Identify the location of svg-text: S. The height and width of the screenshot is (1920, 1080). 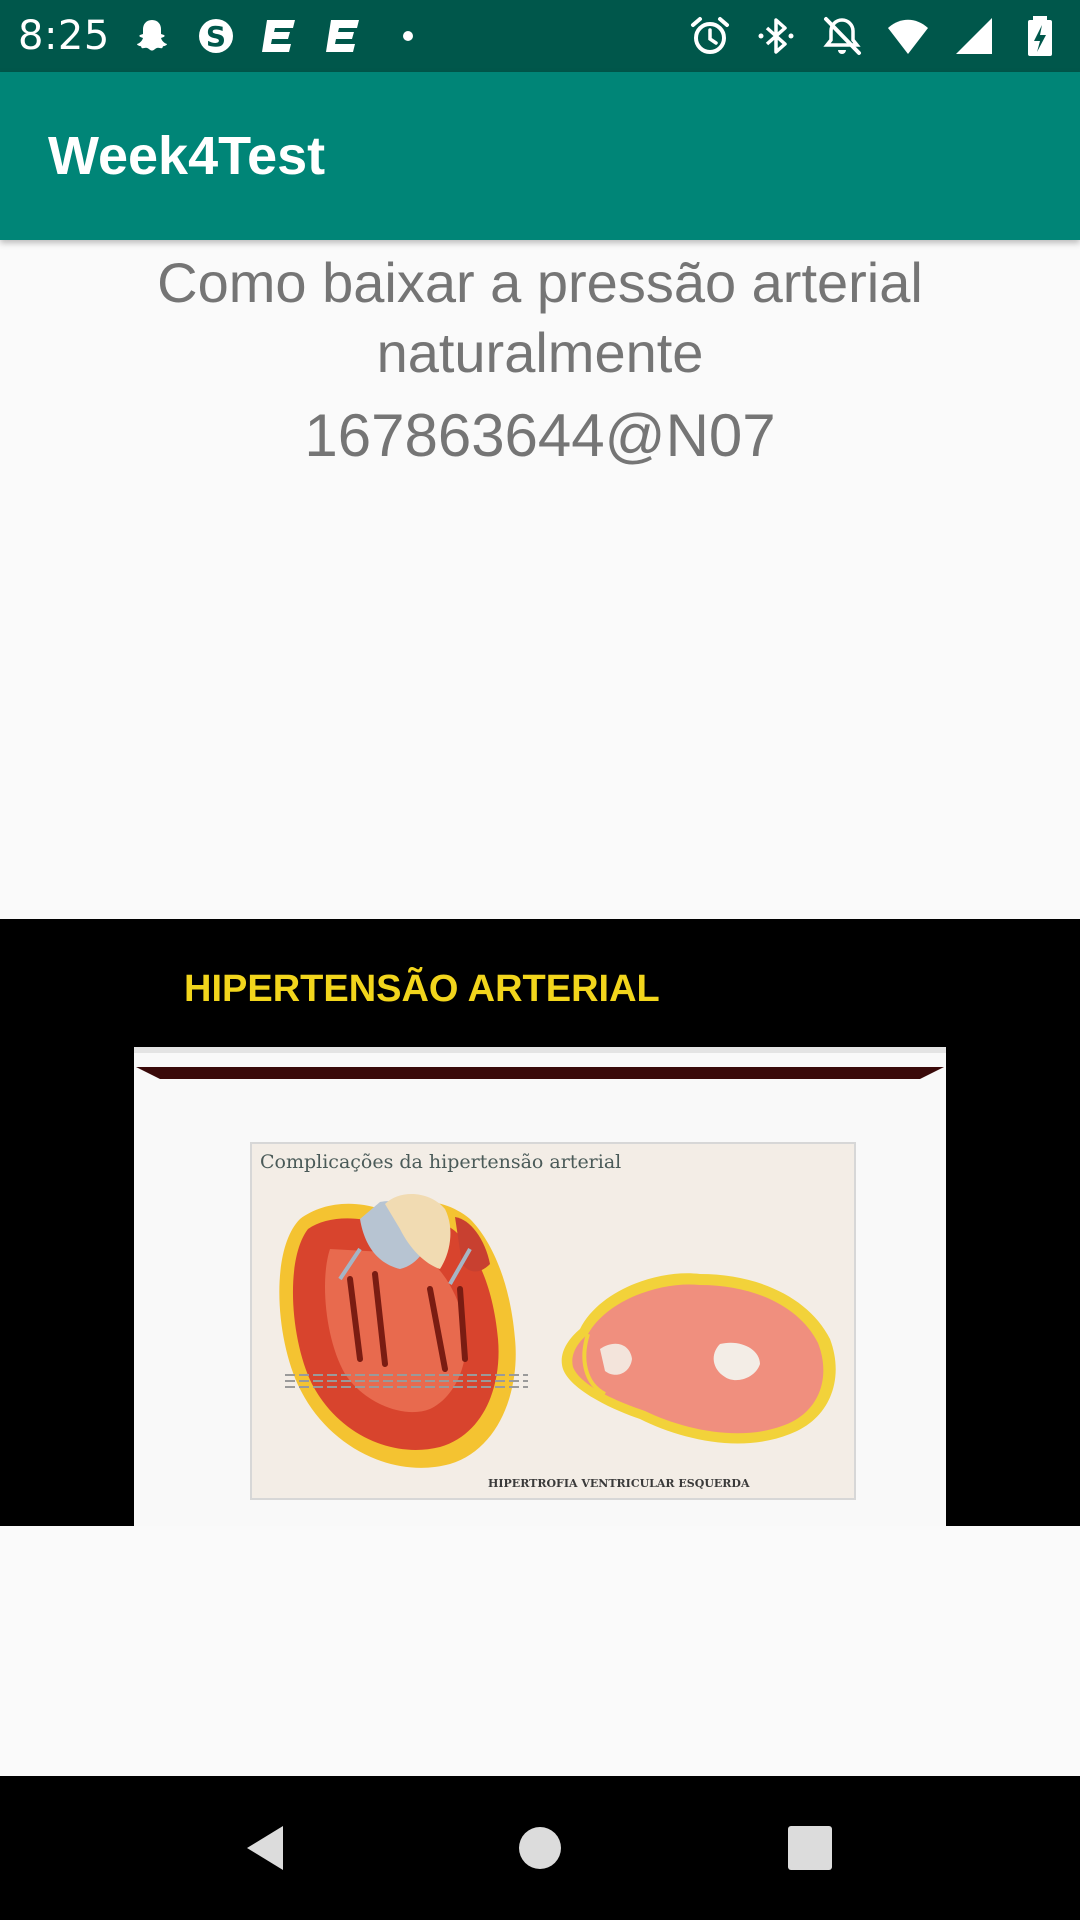
(216, 36).